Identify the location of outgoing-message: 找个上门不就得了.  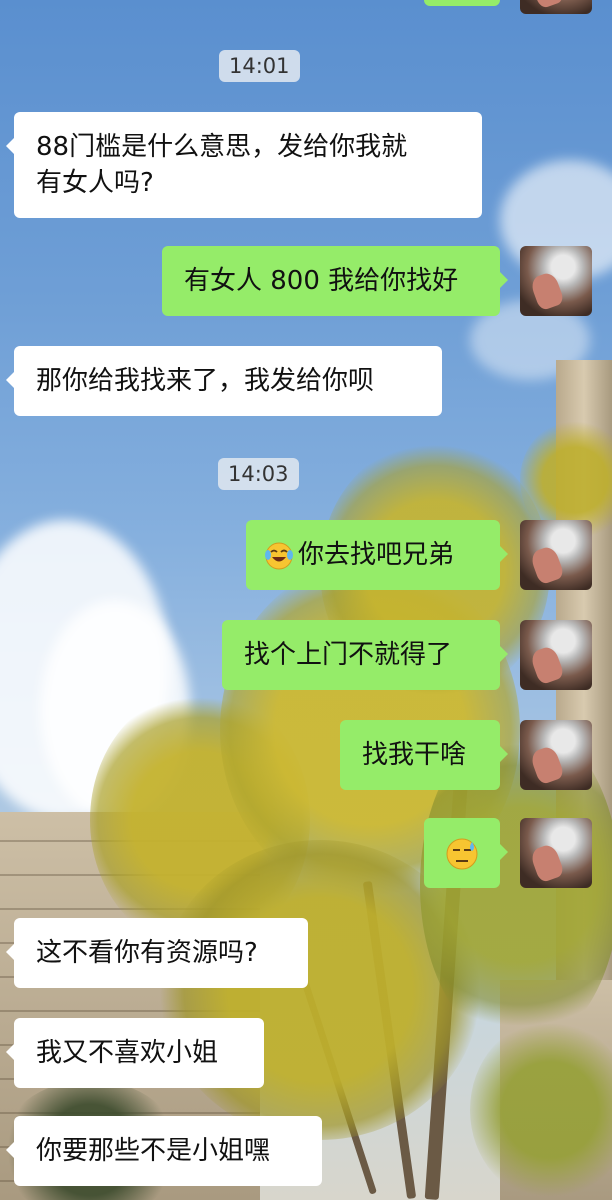
(365, 655).